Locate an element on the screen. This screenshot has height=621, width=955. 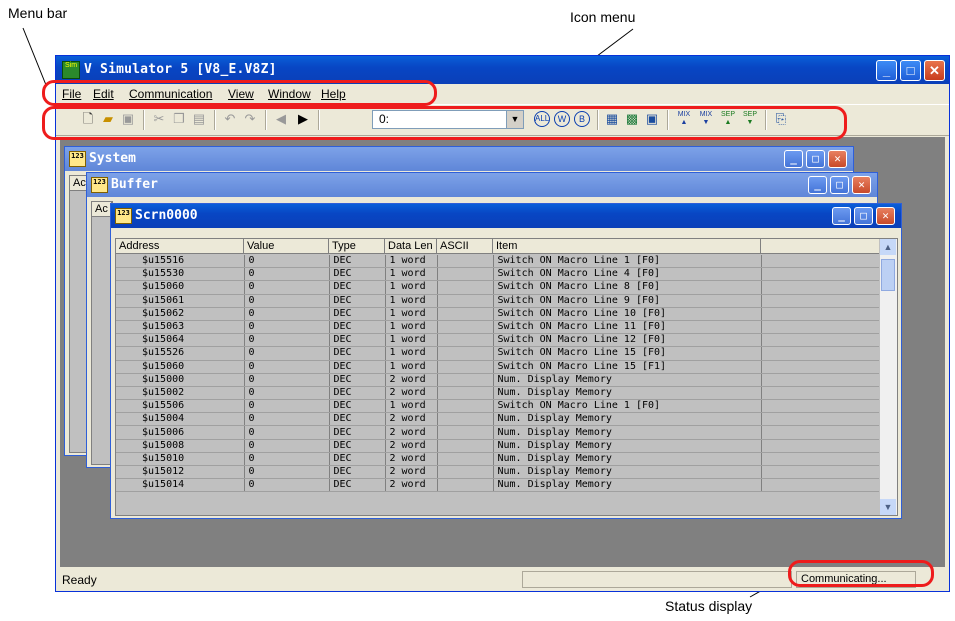
table-row: $u15012 0 DEC 2 word Num. Display Memory is located at coordinates (499, 472).